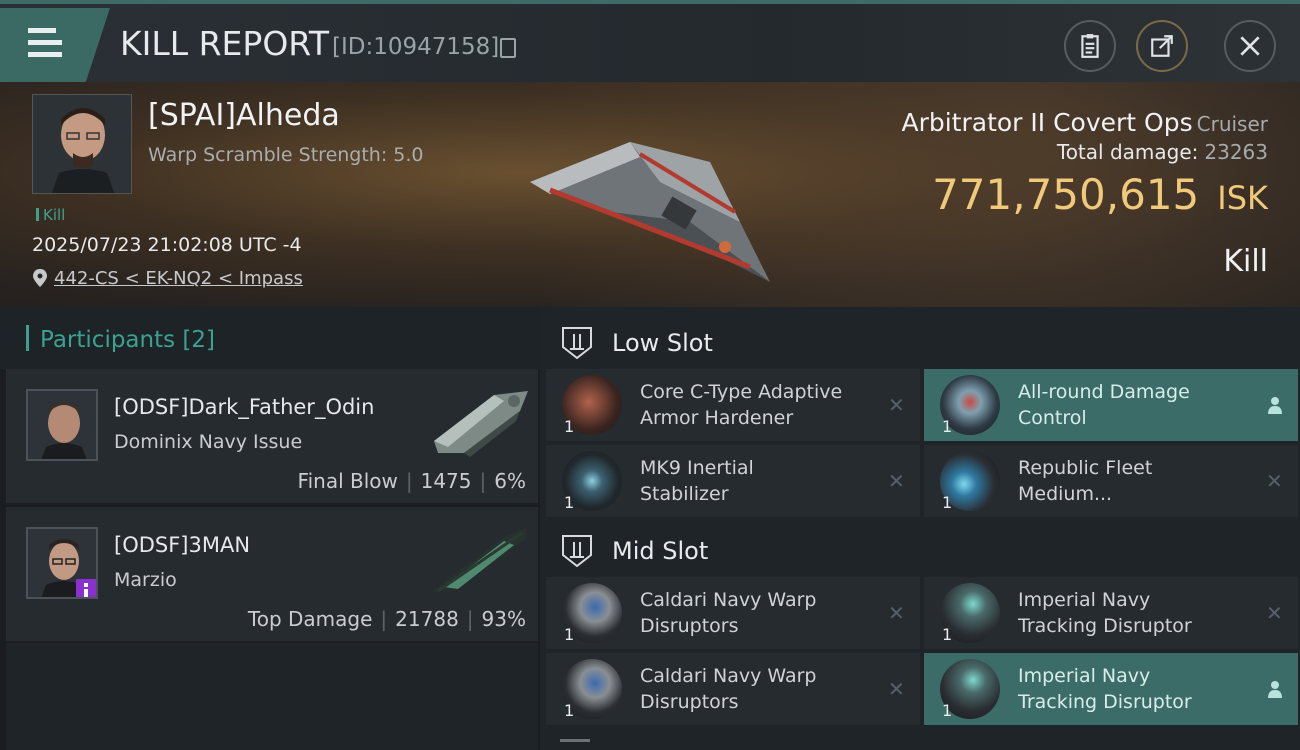  Describe the element at coordinates (717, 418) in the screenshot. I see `module-name-line: Armor Hardener` at that location.